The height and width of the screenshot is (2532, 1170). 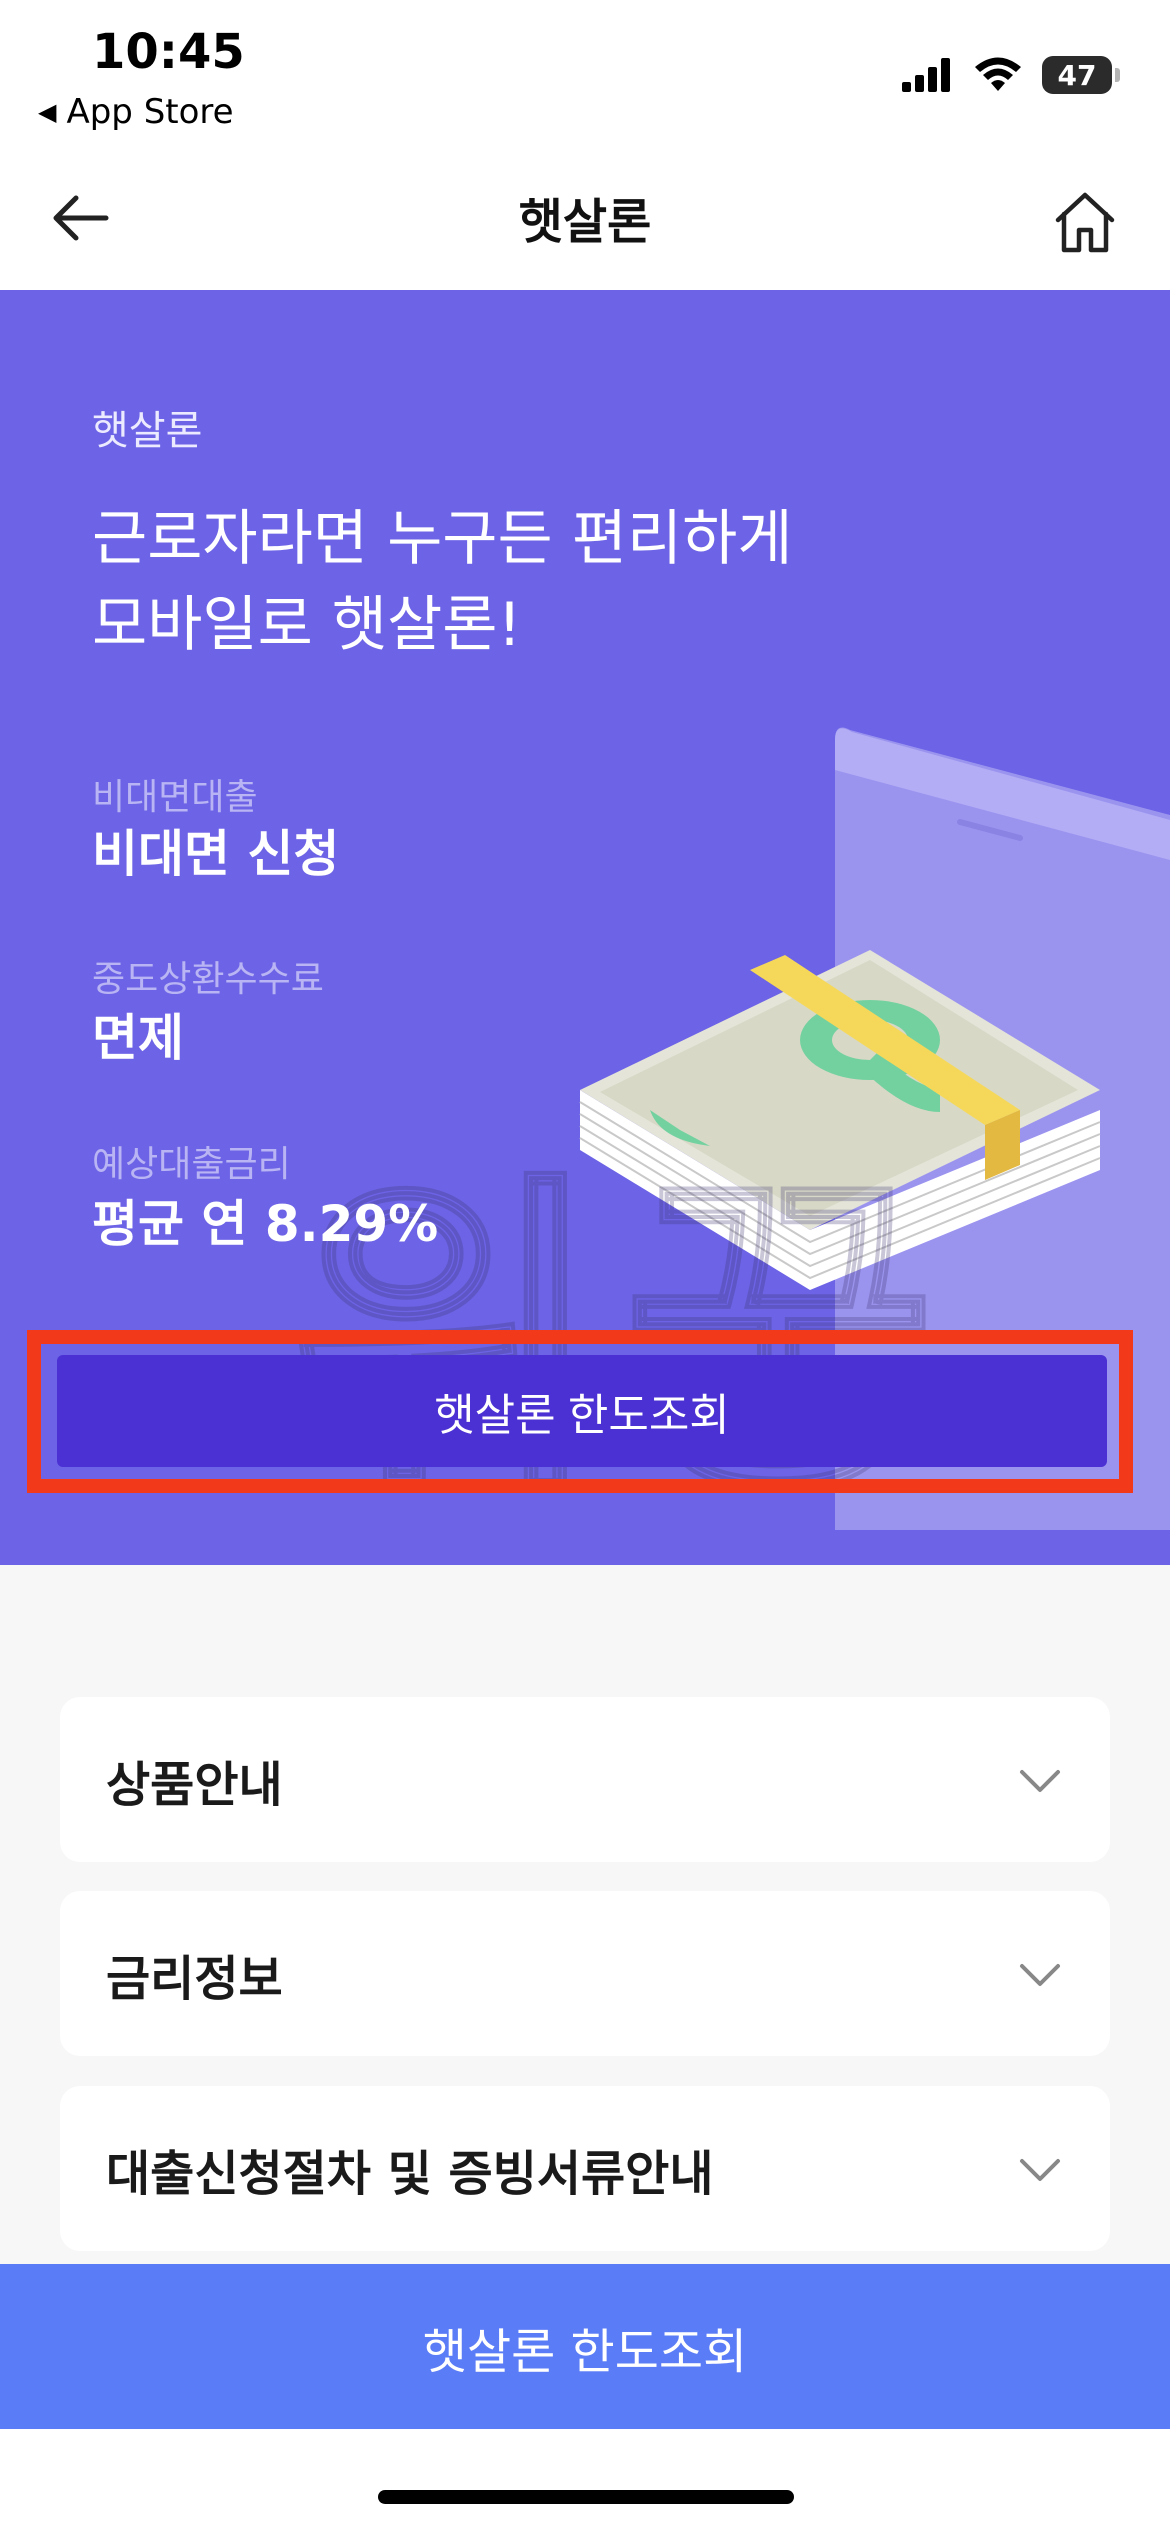 What do you see at coordinates (585, 2346) in the screenshot?
I see `bottom-limit-check-button: 햇살론 한도조회` at bounding box center [585, 2346].